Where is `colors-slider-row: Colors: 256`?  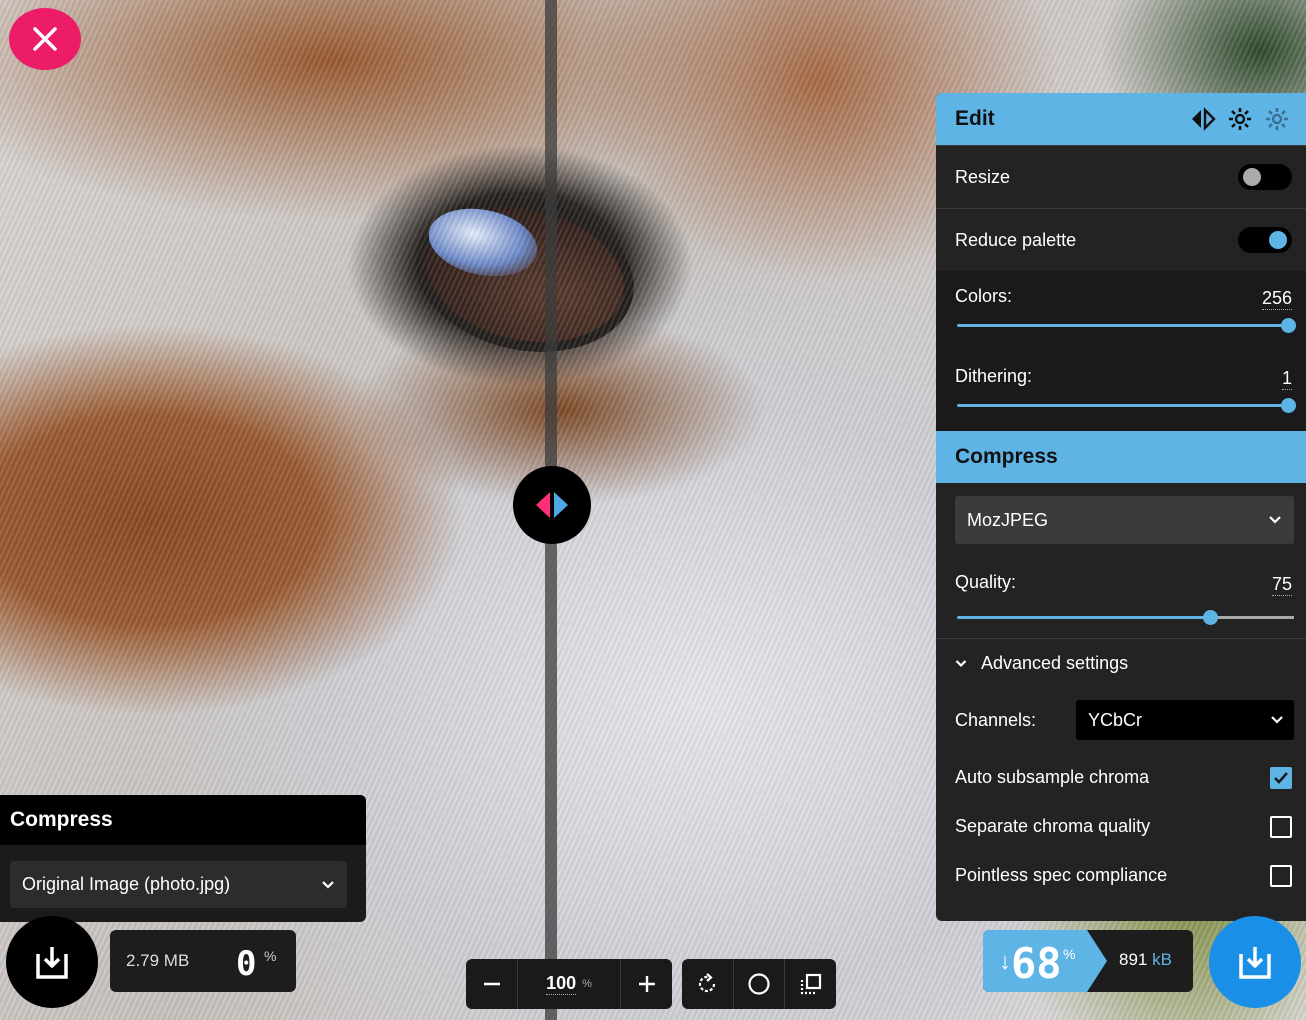 colors-slider-row: Colors: 256 is located at coordinates (1125, 311).